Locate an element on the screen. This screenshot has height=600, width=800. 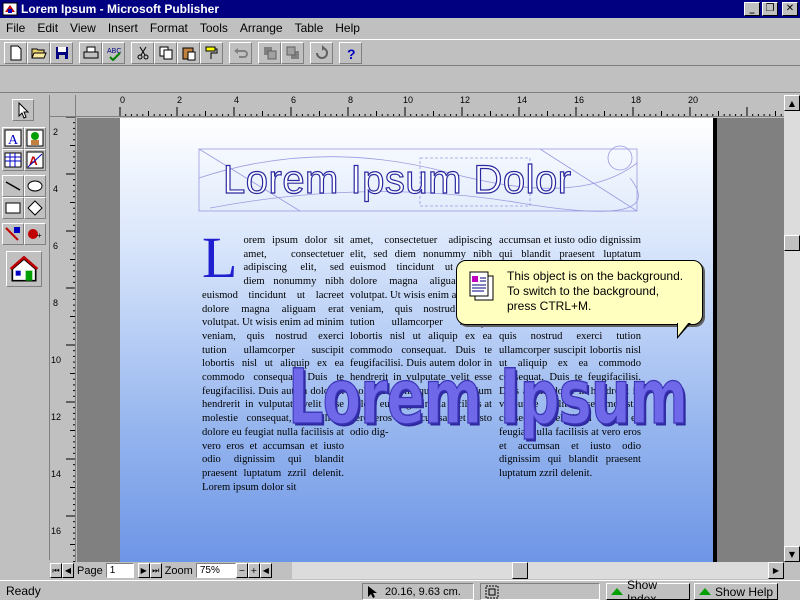
vertical-scrollbar: ▲ ▼ is located at coordinates (792, 328).